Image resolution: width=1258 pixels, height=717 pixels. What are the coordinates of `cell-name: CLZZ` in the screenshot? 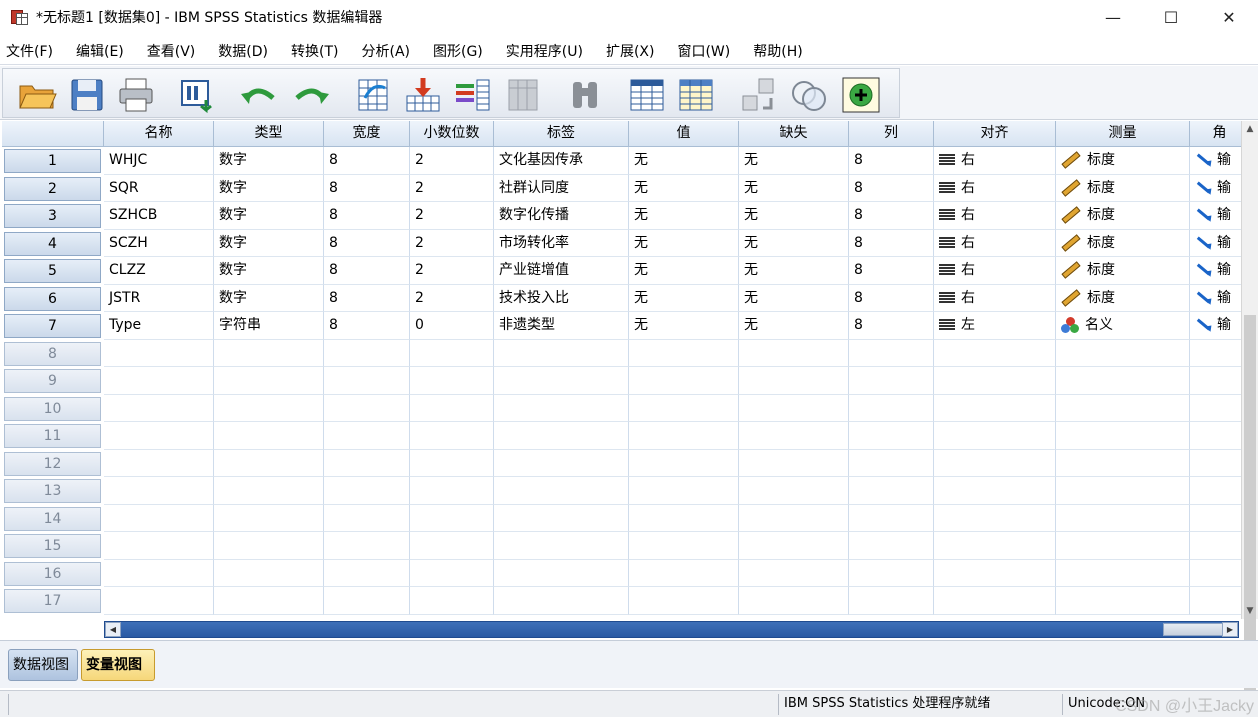 It's located at (159, 271).